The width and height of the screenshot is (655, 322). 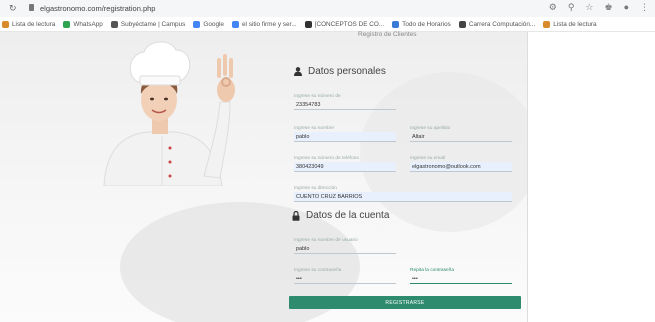 What do you see at coordinates (553, 7) in the screenshot?
I see `key-icon: ⚙` at bounding box center [553, 7].